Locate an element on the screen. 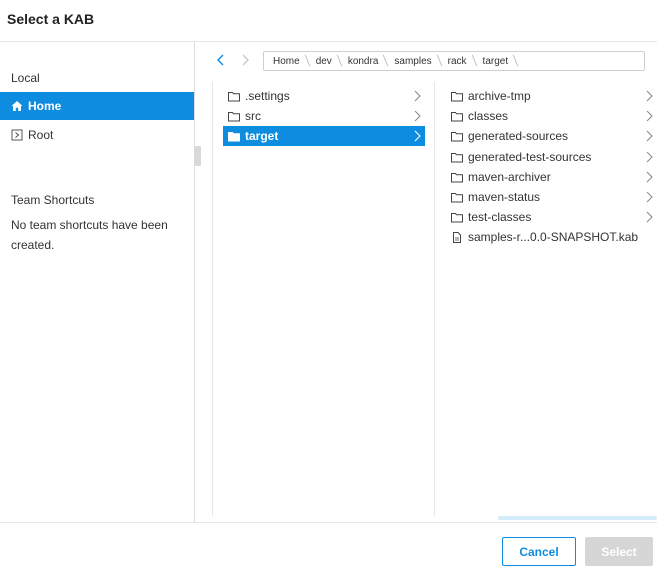  list-item-maven-status: maven-status is located at coordinates (553, 197).